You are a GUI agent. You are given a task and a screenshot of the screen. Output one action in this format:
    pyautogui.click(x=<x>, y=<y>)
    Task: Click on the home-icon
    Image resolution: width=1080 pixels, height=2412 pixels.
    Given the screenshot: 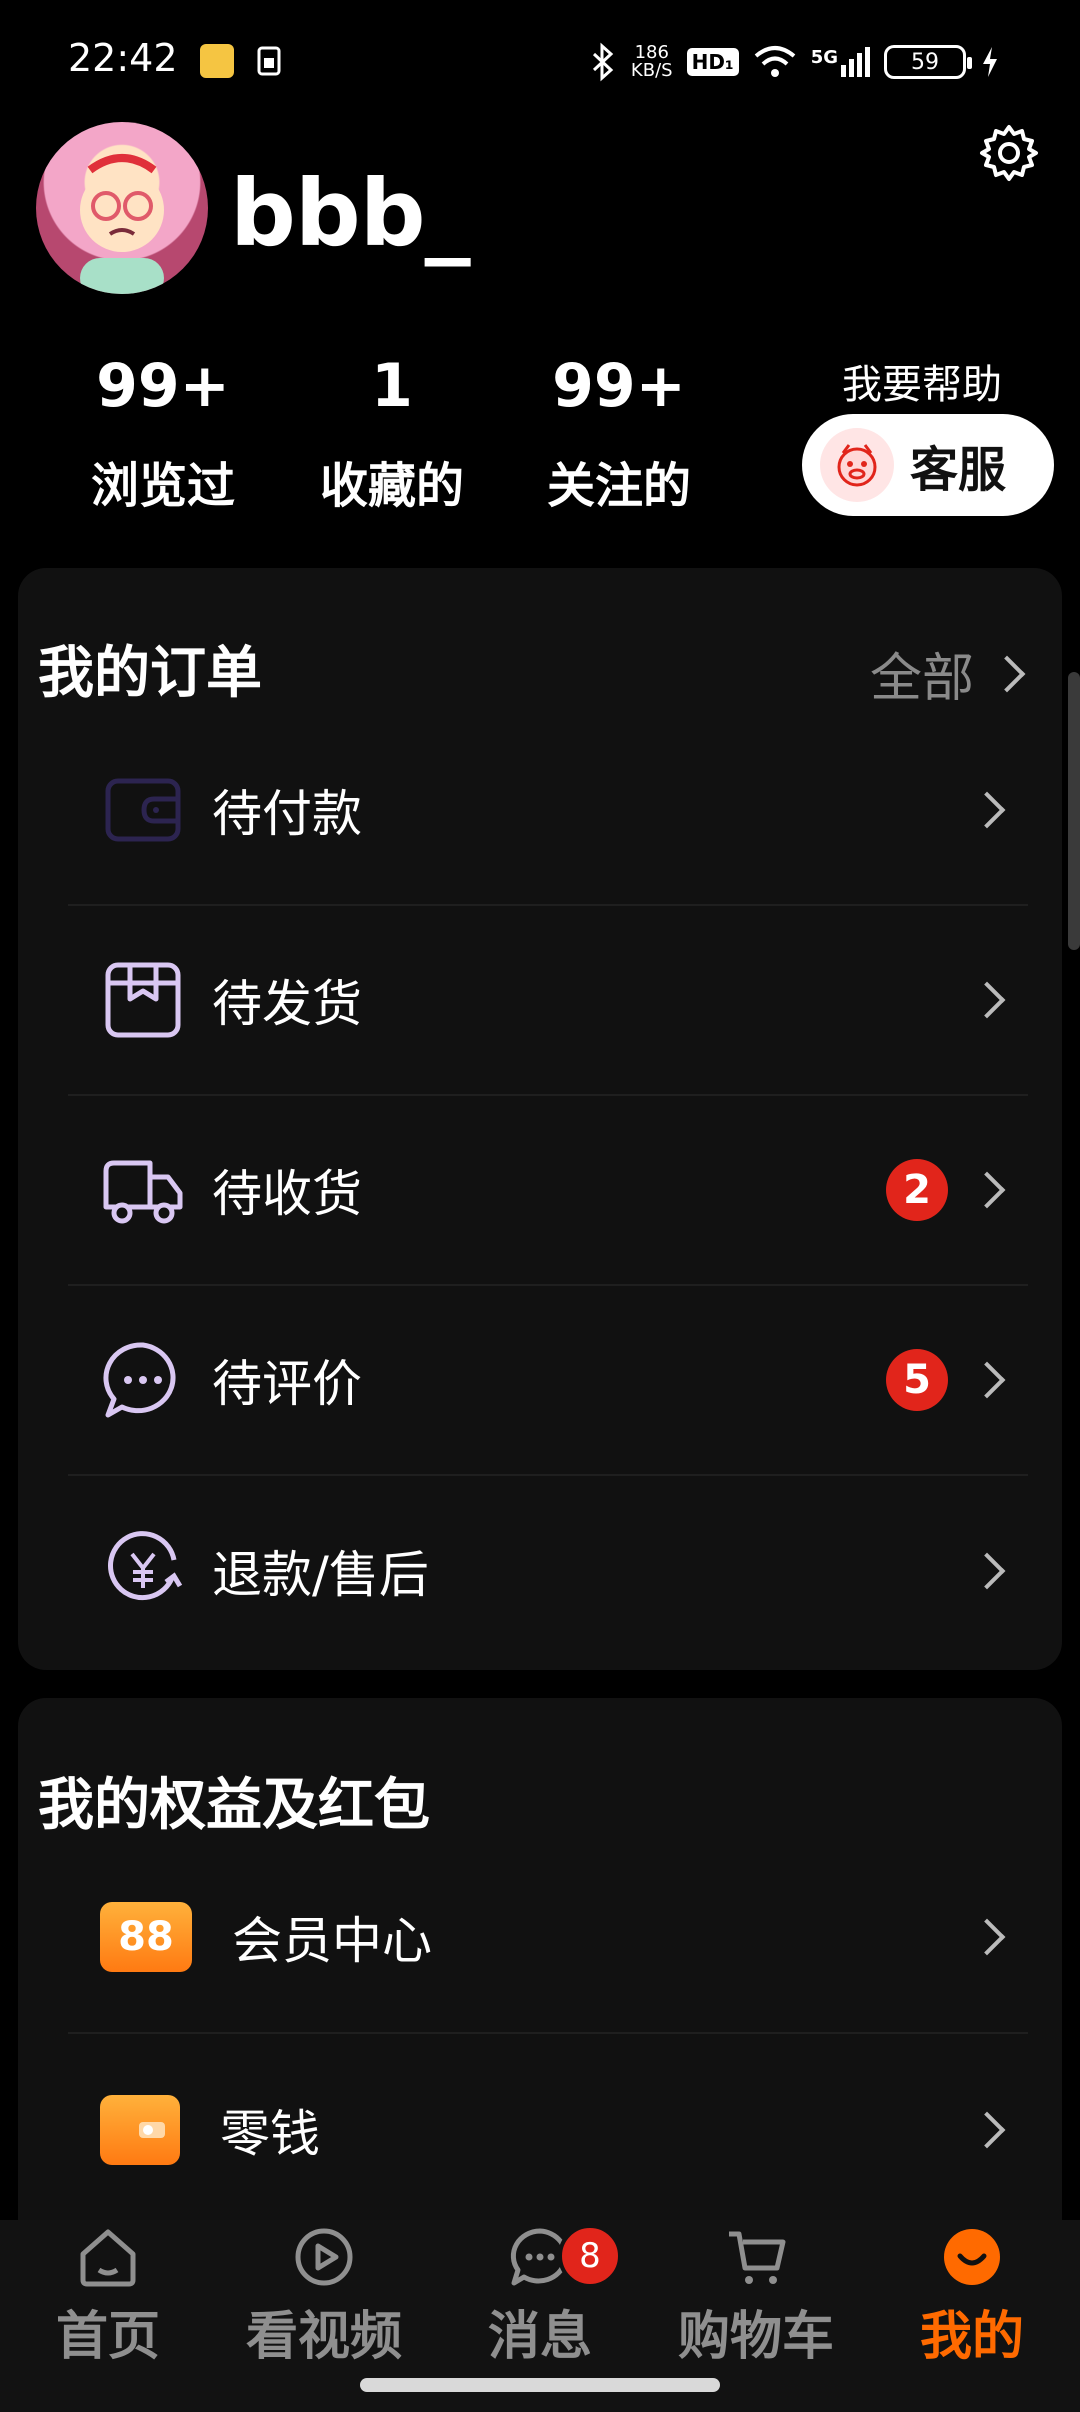 What is the action you would take?
    pyautogui.click(x=108, y=2257)
    